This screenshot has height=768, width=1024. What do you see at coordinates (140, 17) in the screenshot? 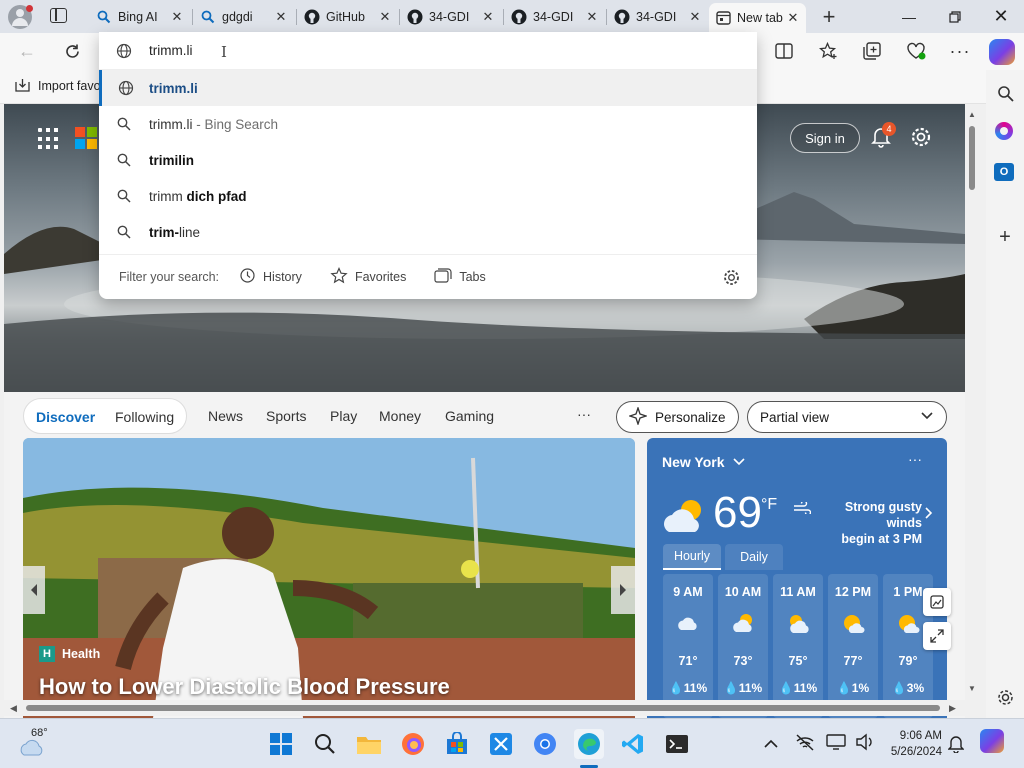
I see `tab-bing-ai: Bing AI ✕` at bounding box center [140, 17].